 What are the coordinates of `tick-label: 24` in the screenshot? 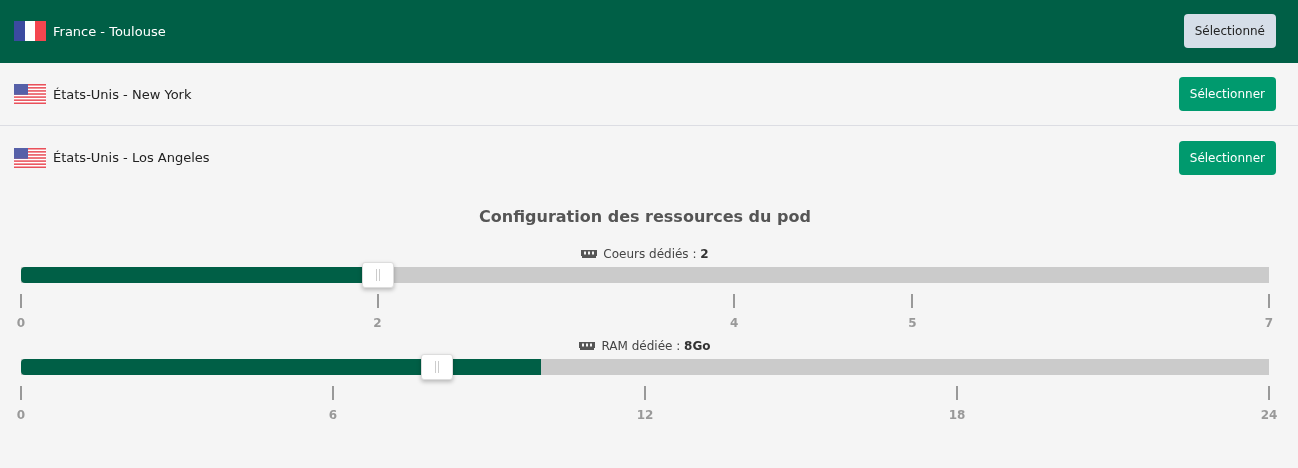 It's located at (1269, 415).